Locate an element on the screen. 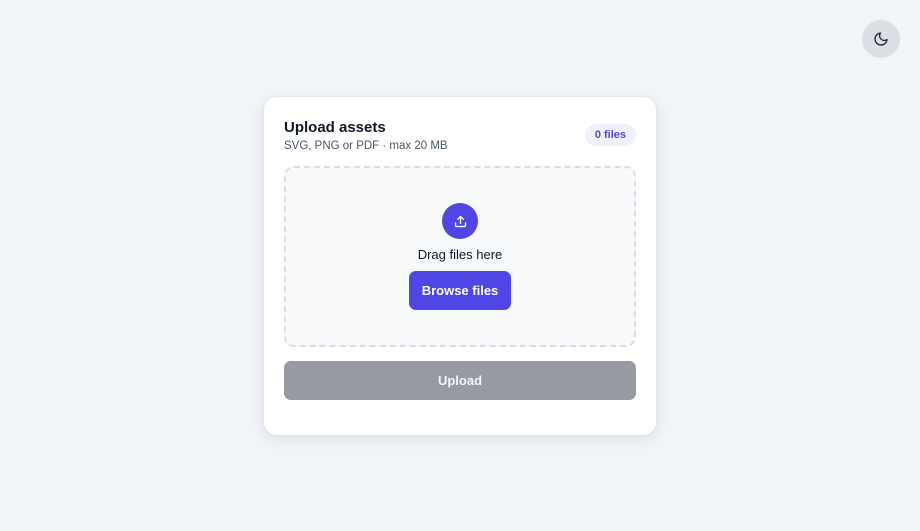 This screenshot has width=920, height=531. browse-files-button: Browse files is located at coordinates (460, 290).